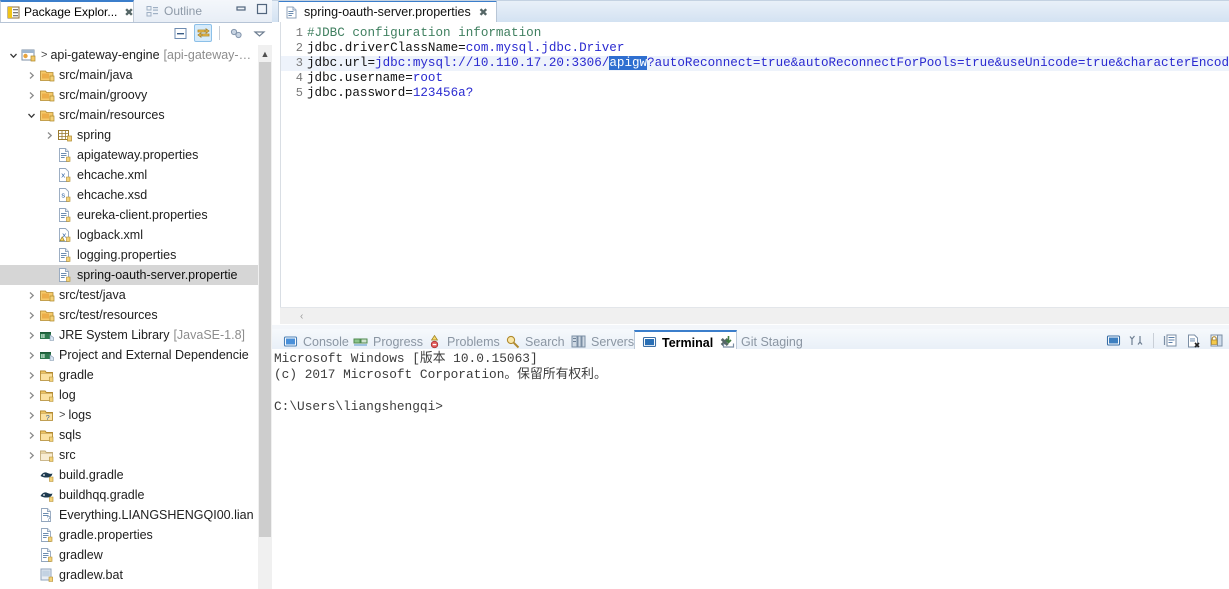  What do you see at coordinates (299, 93) in the screenshot?
I see `line-number: 5` at bounding box center [299, 93].